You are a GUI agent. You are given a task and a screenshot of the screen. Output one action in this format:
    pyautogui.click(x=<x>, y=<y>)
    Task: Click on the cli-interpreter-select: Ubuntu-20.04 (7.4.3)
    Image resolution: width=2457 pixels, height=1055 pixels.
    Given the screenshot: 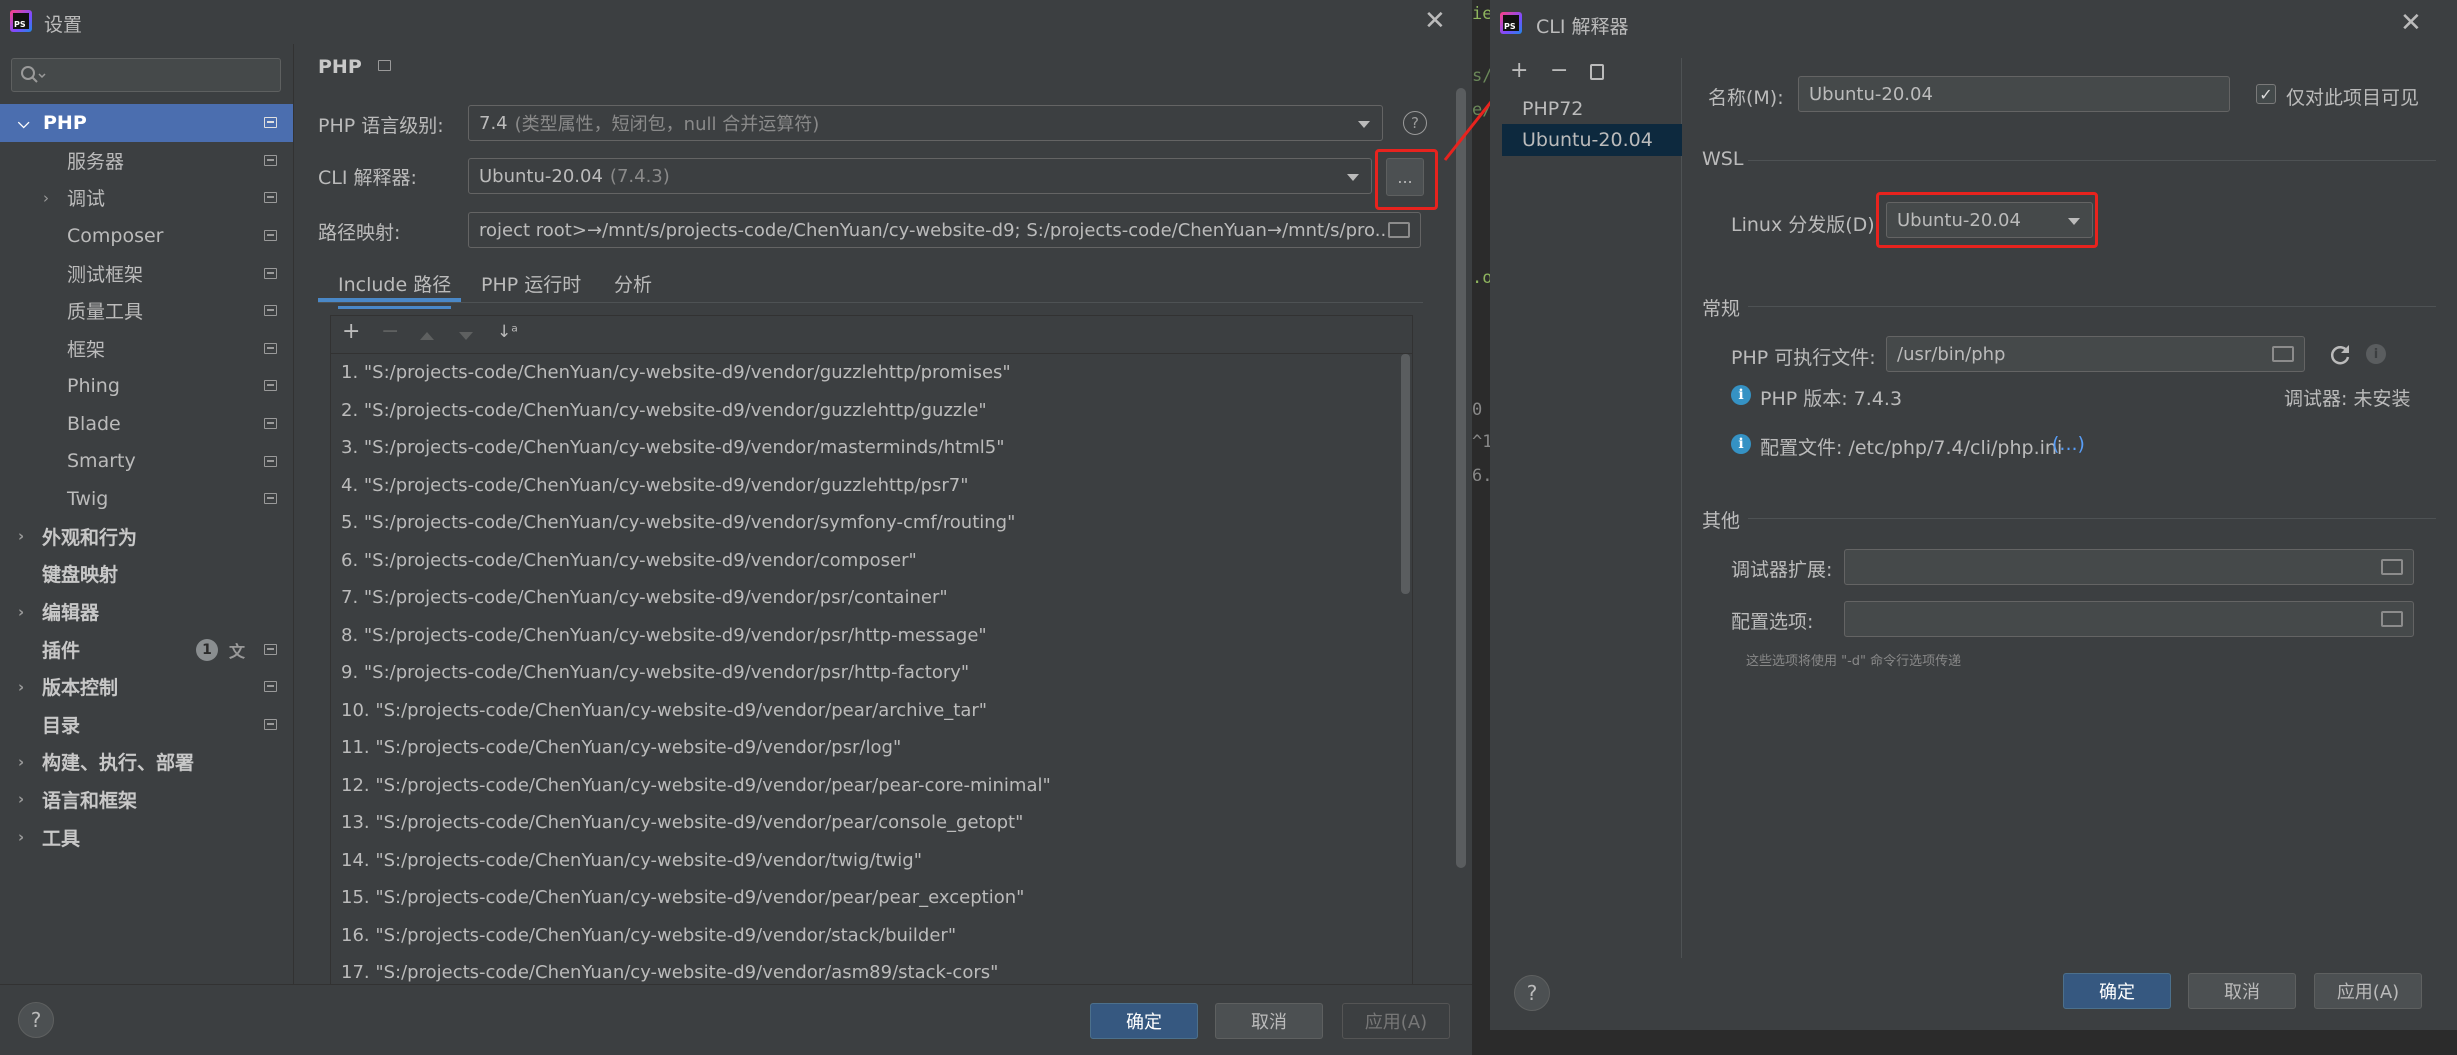 What is the action you would take?
    pyautogui.click(x=920, y=176)
    